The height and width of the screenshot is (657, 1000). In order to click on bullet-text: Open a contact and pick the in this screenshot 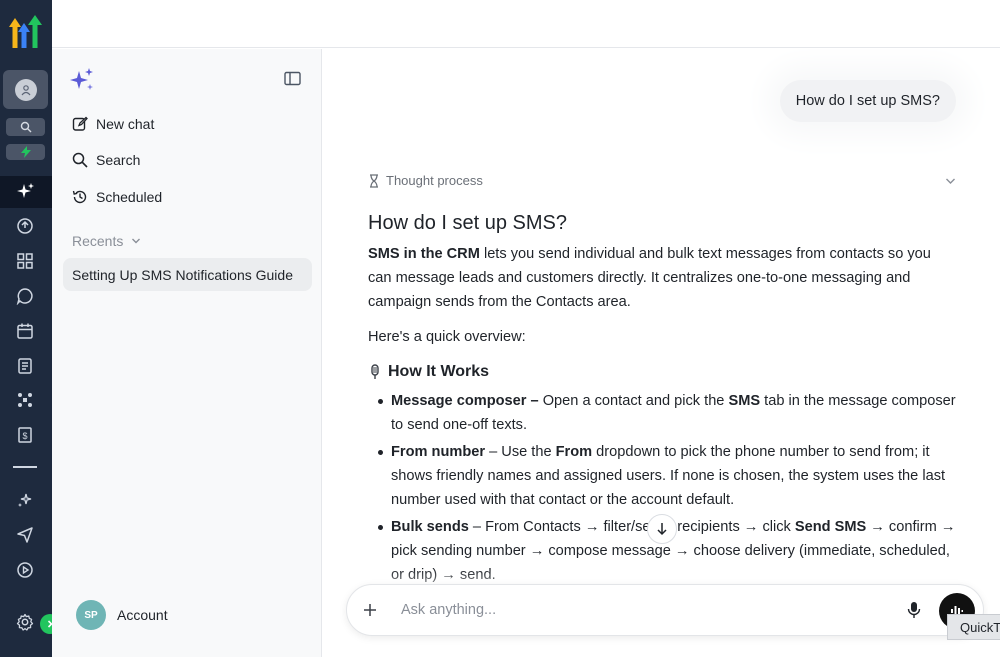, I will do `click(633, 401)`.